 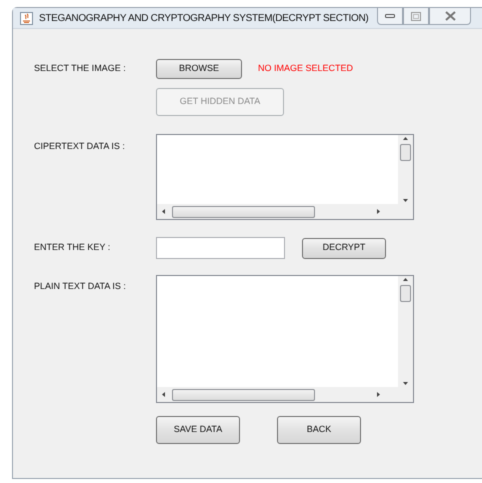 What do you see at coordinates (198, 430) in the screenshot?
I see `action-button: SAVE DATA` at bounding box center [198, 430].